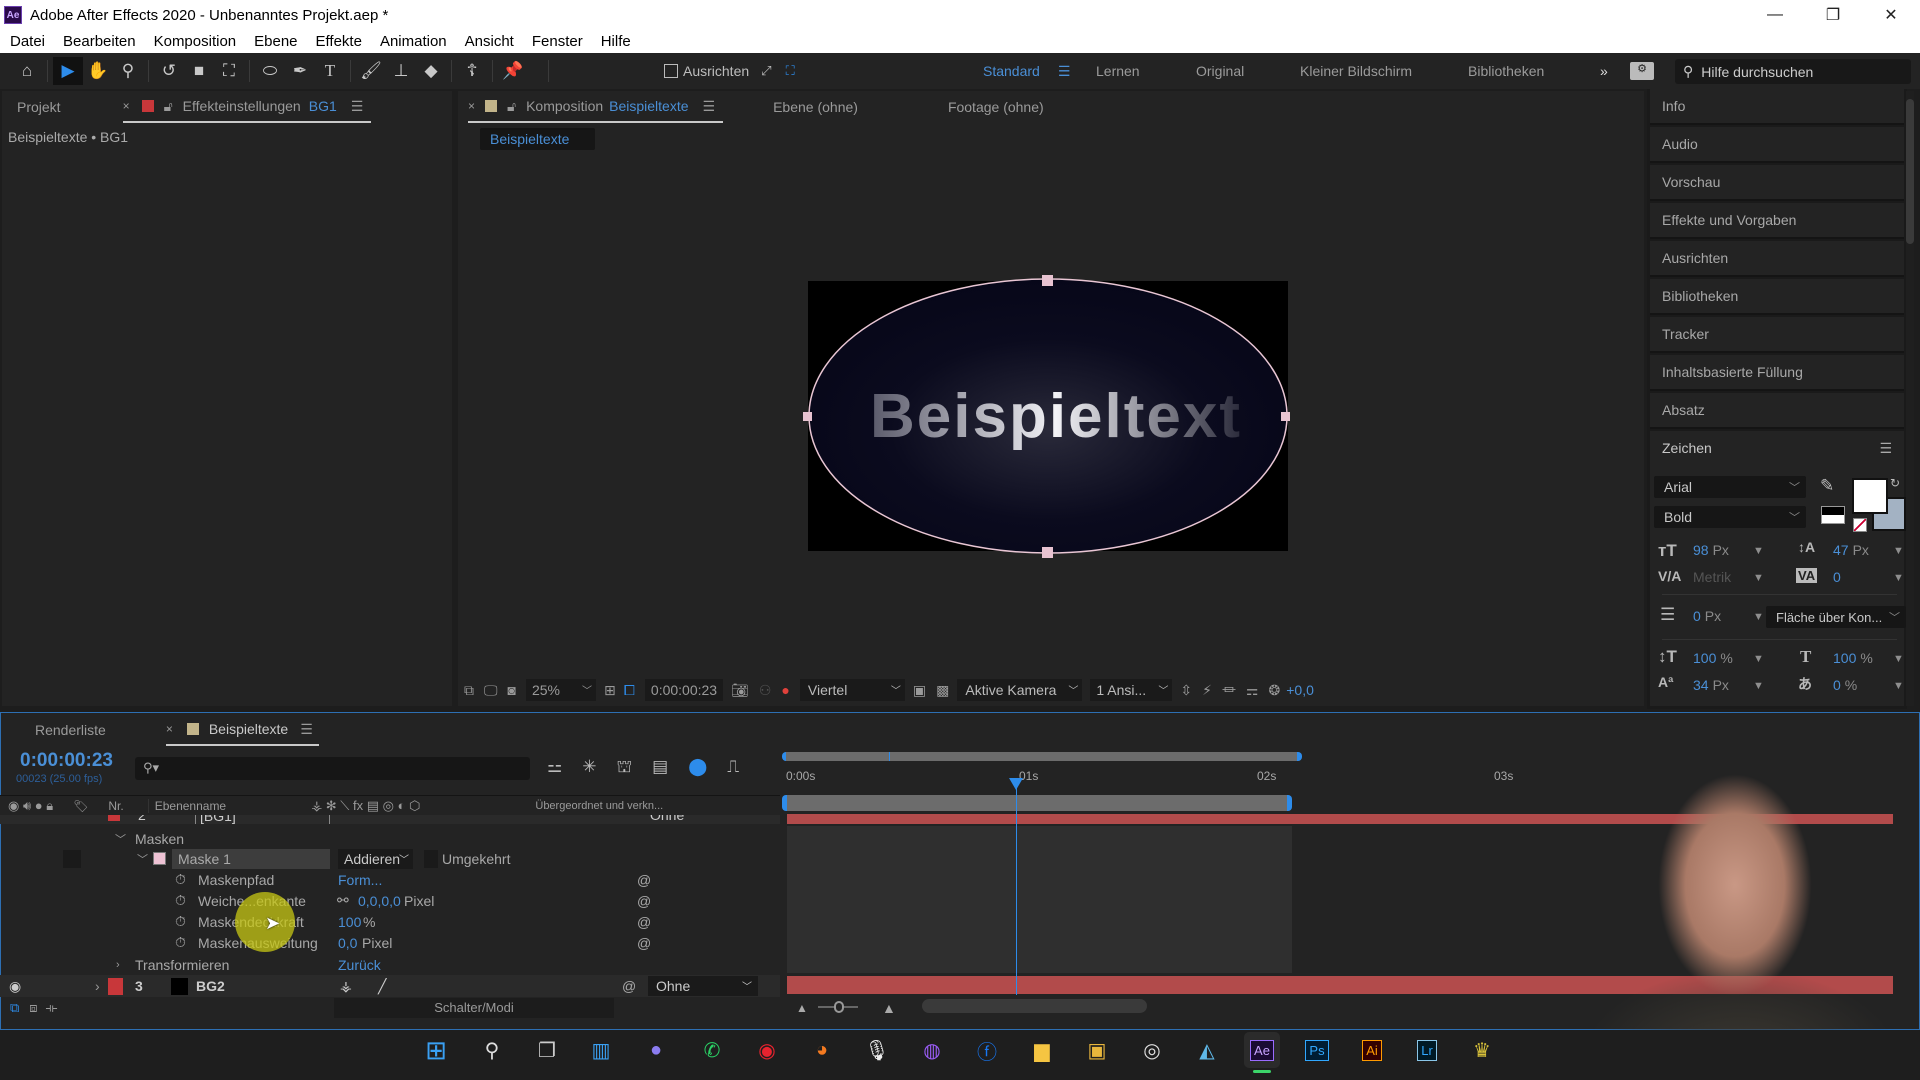  What do you see at coordinates (1047, 552) in the screenshot?
I see `mask-vertex-bottom` at bounding box center [1047, 552].